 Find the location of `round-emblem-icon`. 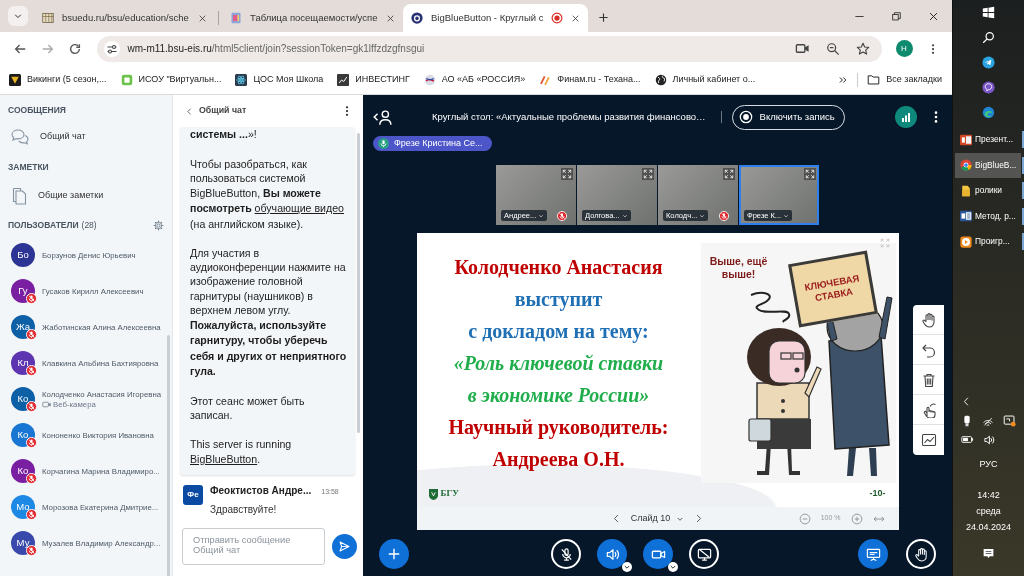

round-emblem-icon is located at coordinates (429, 79).